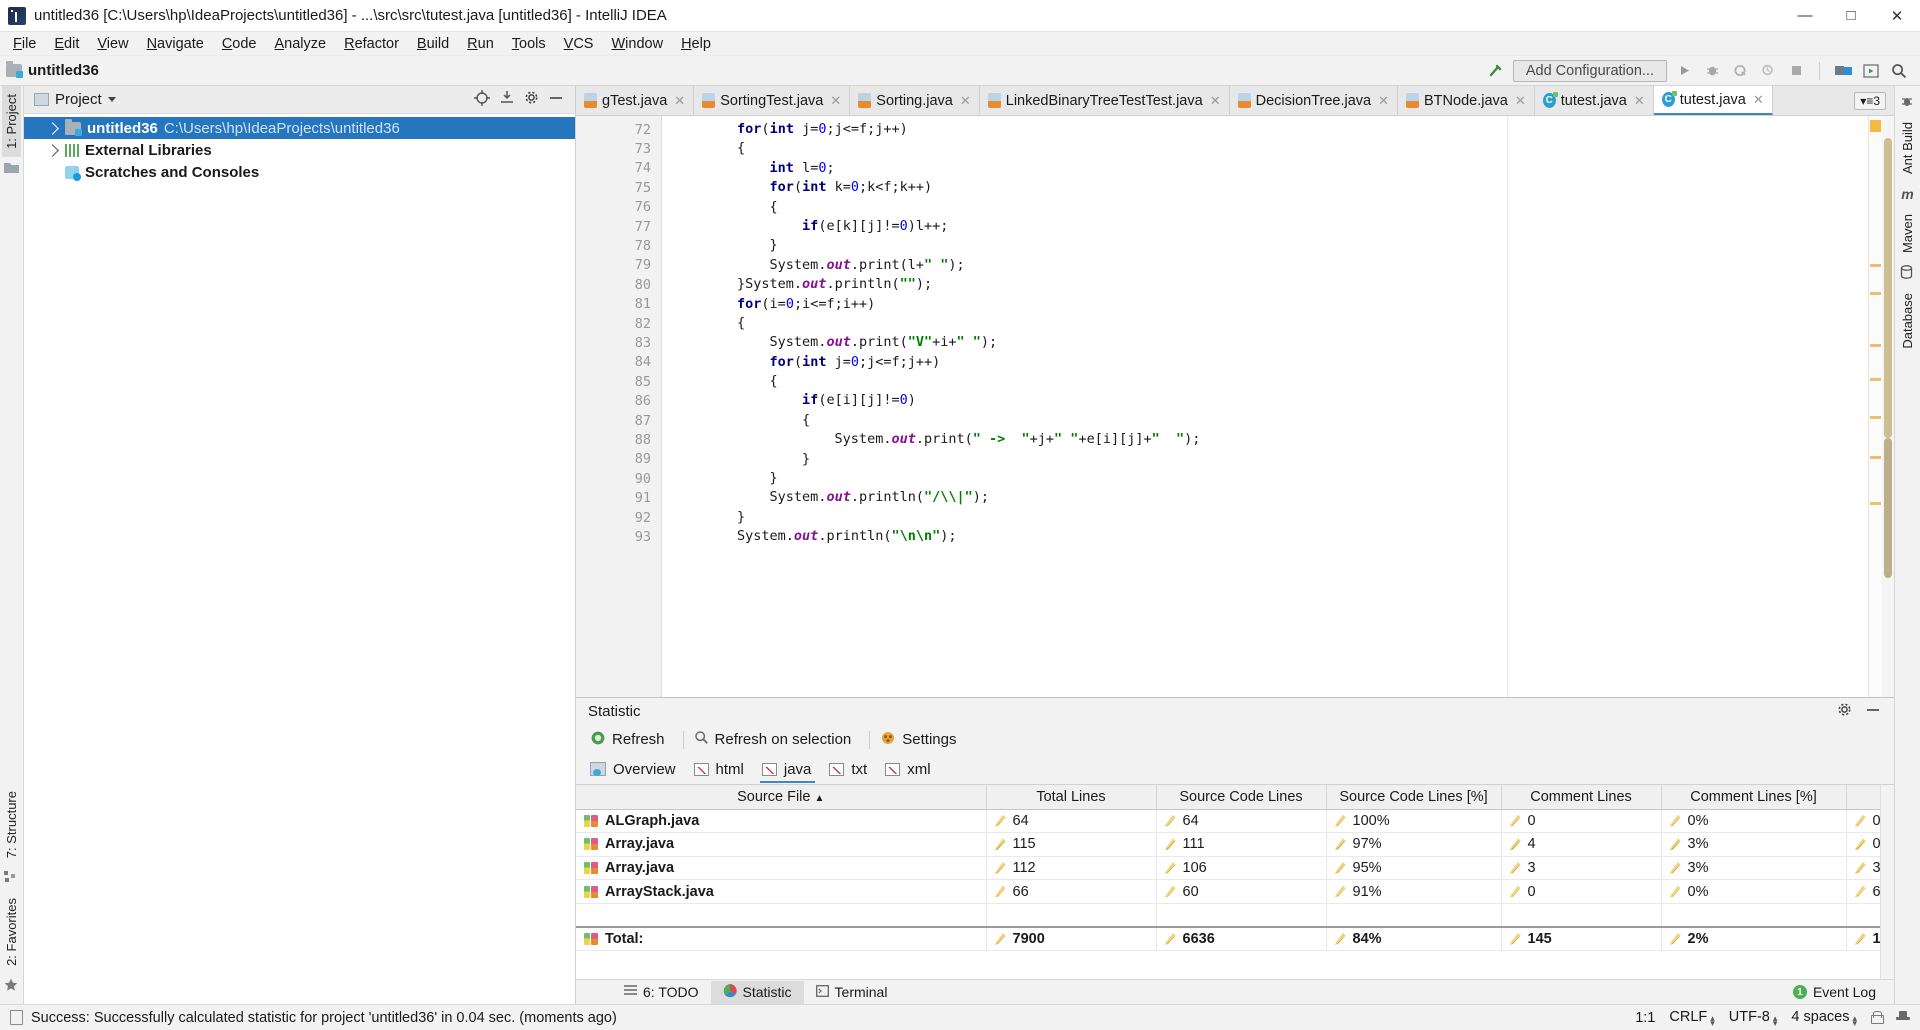 This screenshot has height=1030, width=1920. I want to click on column-header-source-code-lines: Source Code Lines, so click(1241, 797).